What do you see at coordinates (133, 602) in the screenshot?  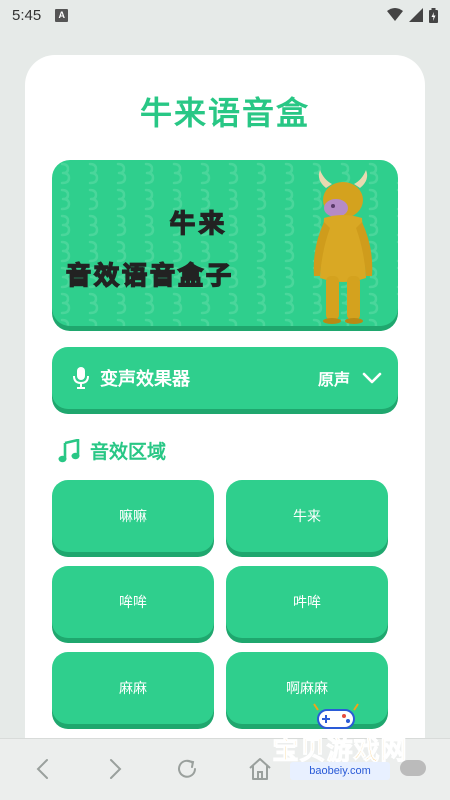 I see `sound-button: 哞哞` at bounding box center [133, 602].